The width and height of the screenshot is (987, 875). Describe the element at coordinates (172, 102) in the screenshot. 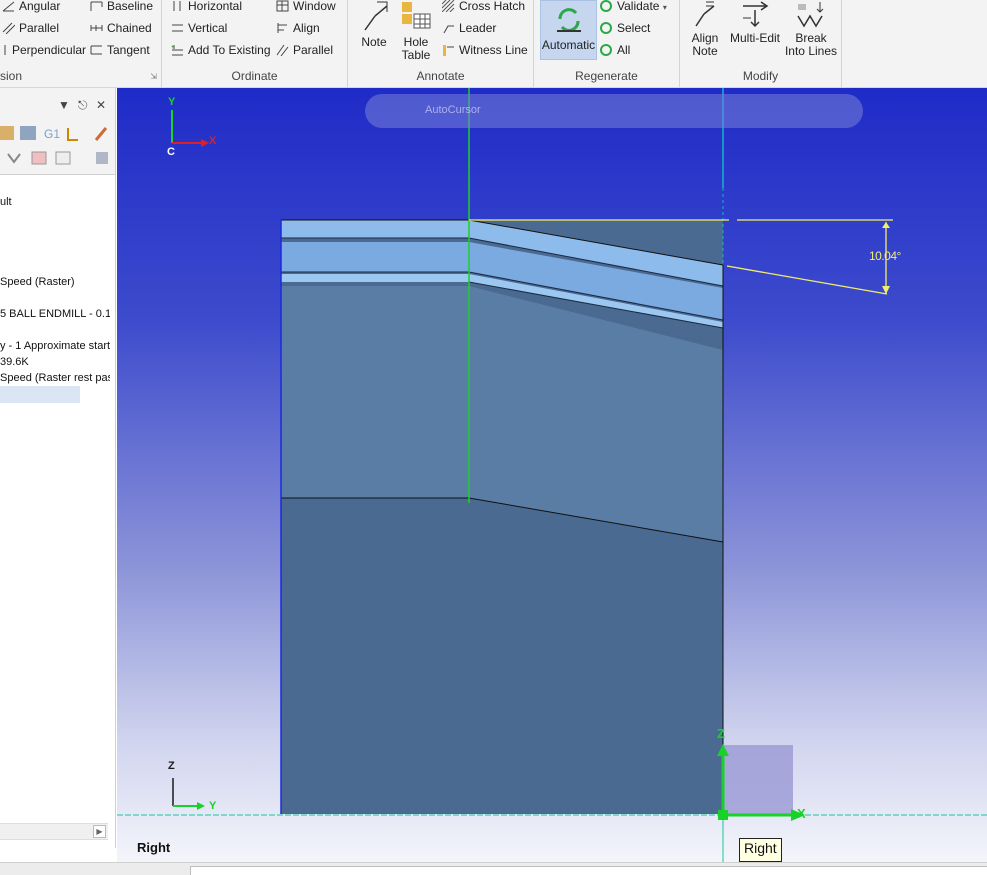

I see `axis-y-label: Y` at that location.